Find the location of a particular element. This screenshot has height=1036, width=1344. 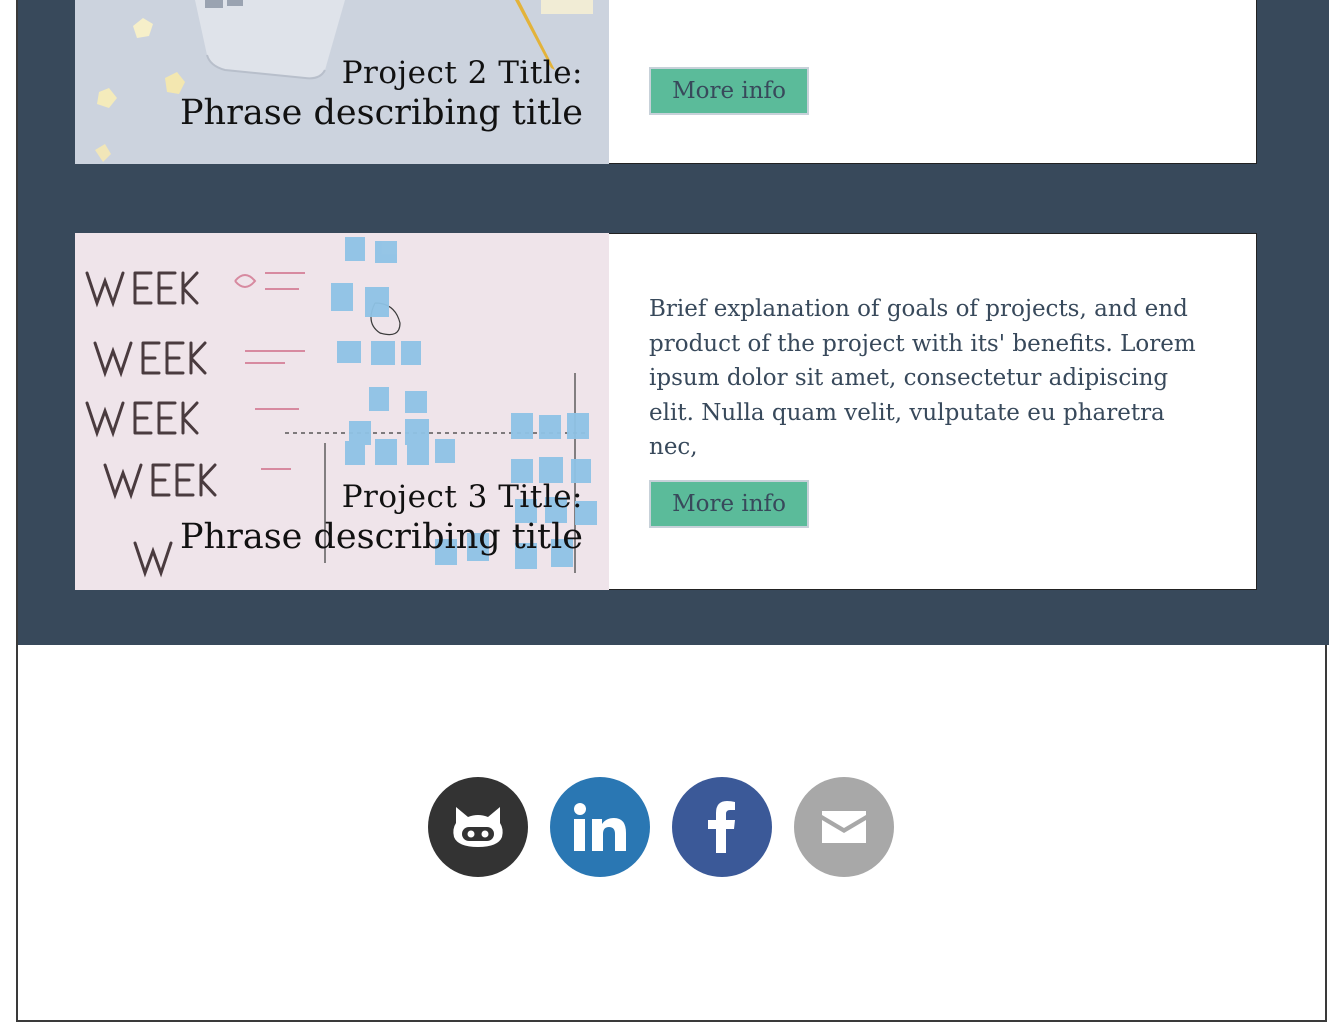

project-2-image: Project 2 Title: Phrase describing title is located at coordinates (342, 82).